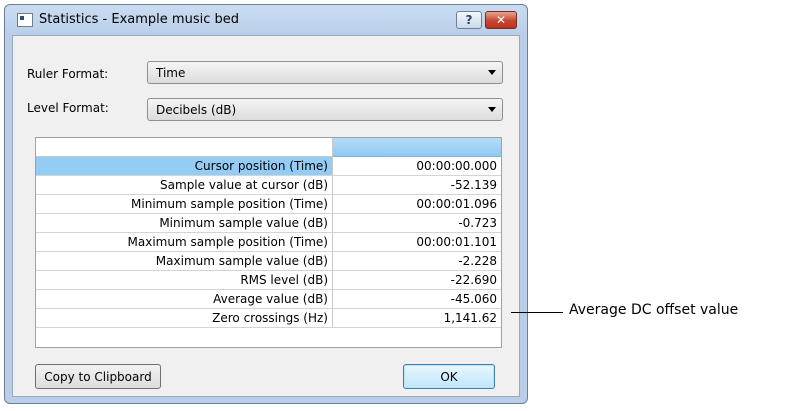 The height and width of the screenshot is (411, 794). I want to click on stat-name: Sample value at cursor (dB), so click(184, 185).